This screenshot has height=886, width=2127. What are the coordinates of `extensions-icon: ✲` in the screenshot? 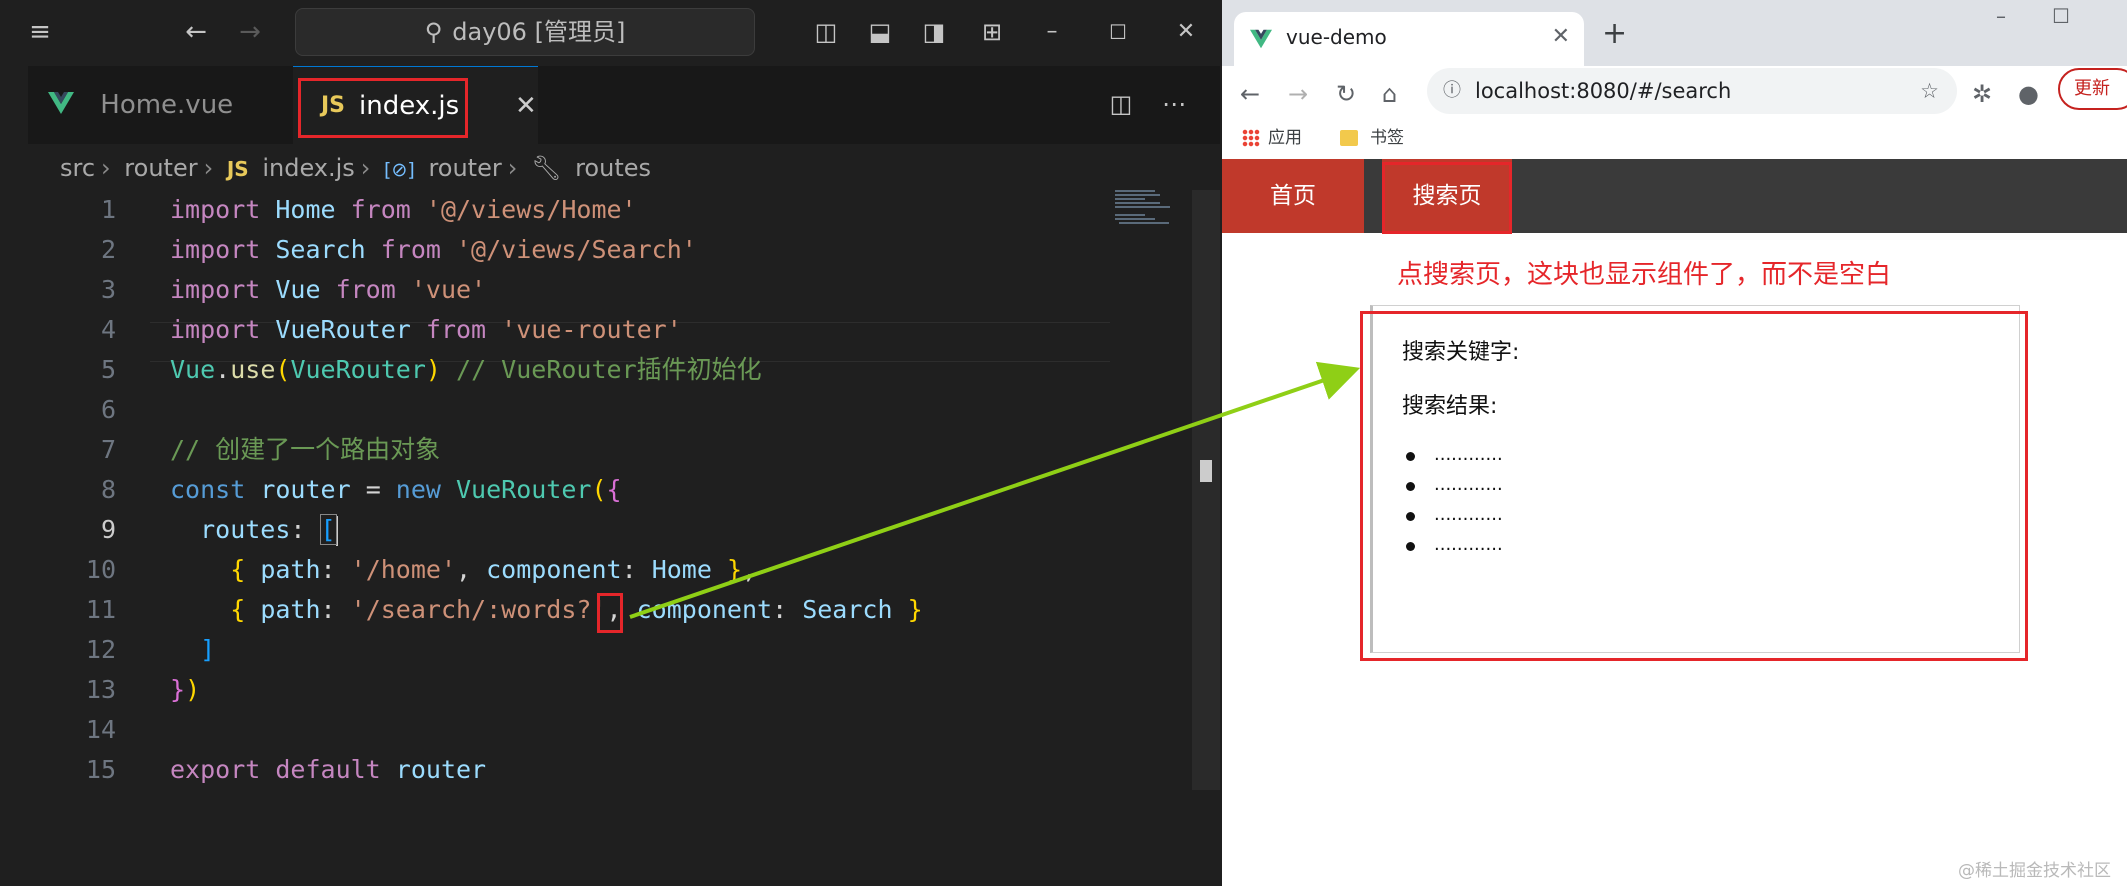 It's located at (1982, 94).